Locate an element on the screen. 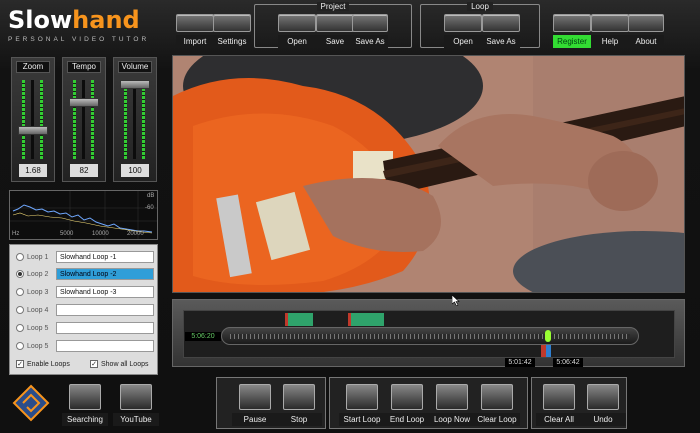 This screenshot has width=700, height=433. volume-knob is located at coordinates (135, 84).